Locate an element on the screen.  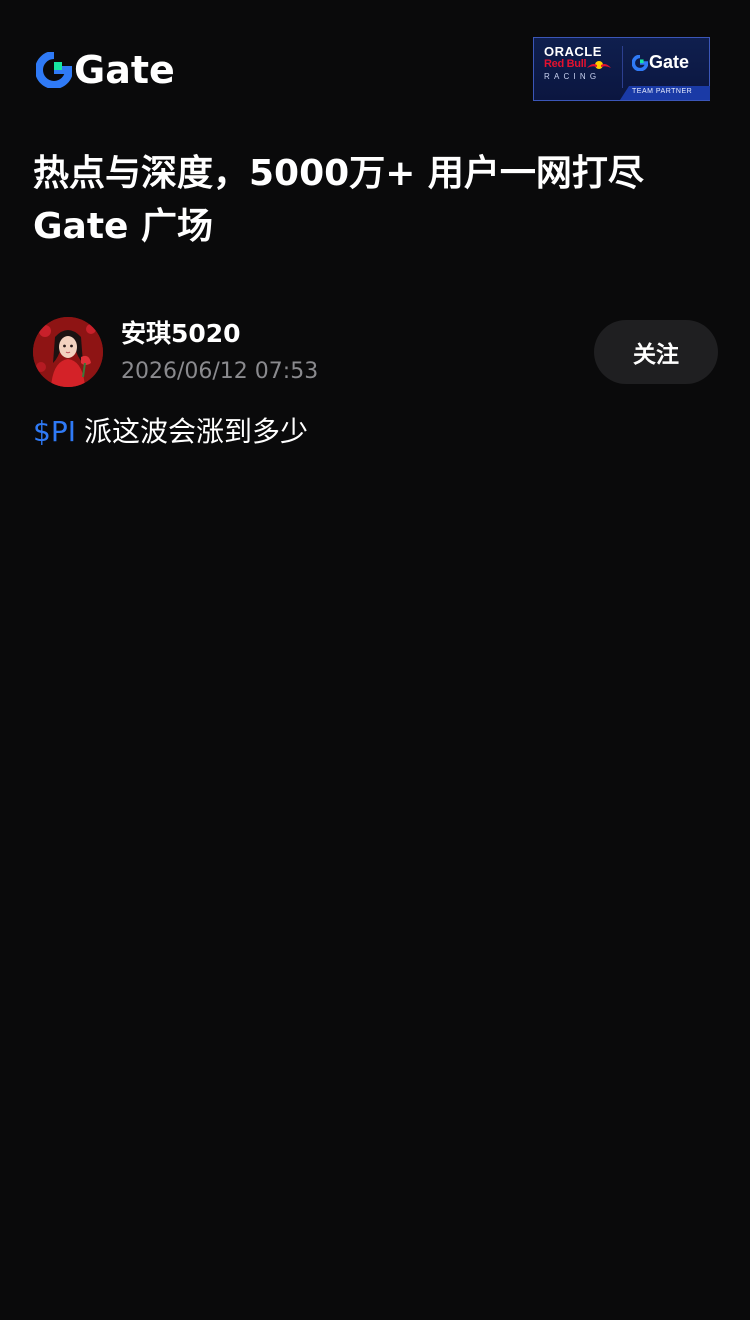
badge-gate-text: Gate is located at coordinates (669, 62).